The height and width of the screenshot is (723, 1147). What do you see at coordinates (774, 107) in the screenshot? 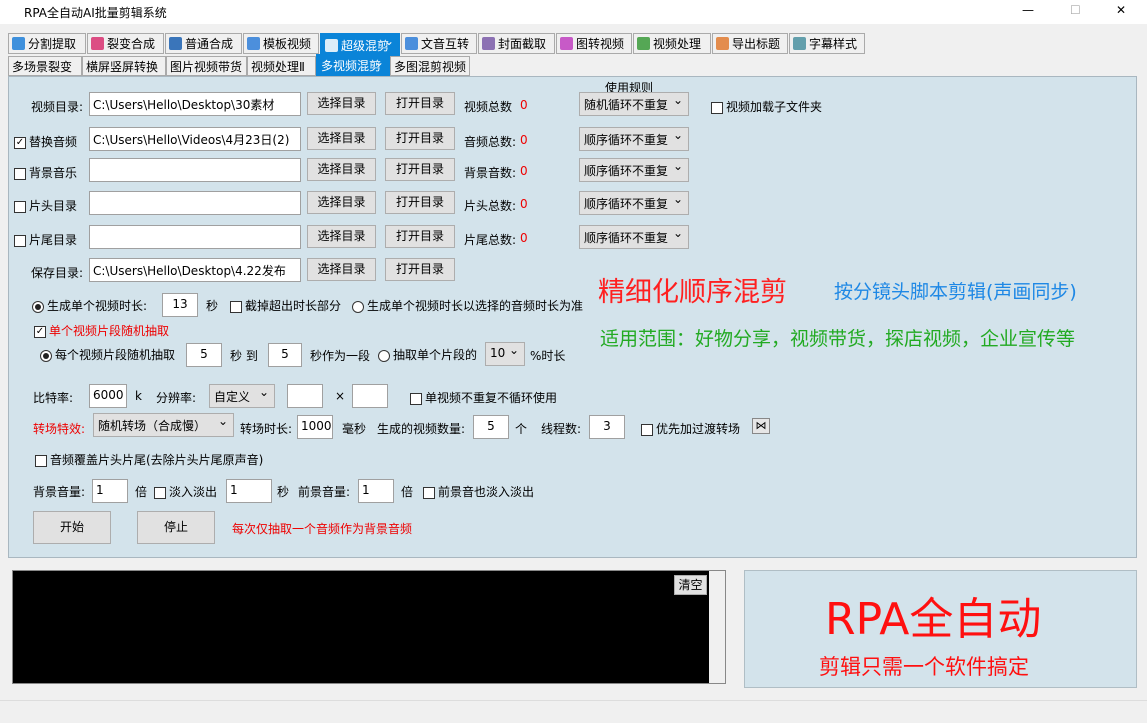
I see `load-subfolder-label: 视频加载子文件夹` at bounding box center [774, 107].